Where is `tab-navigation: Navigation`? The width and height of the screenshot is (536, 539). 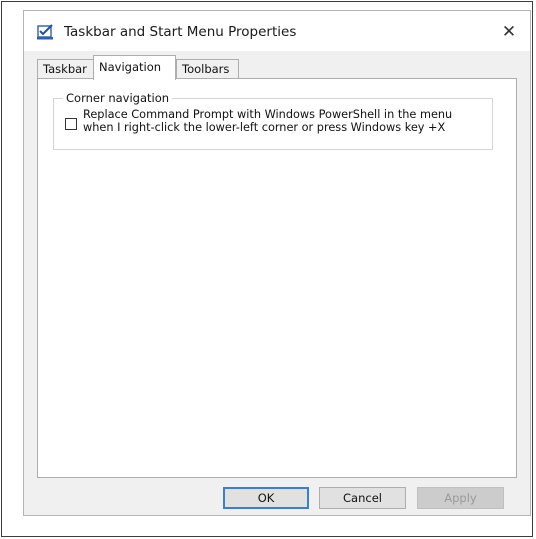
tab-navigation: Navigation is located at coordinates (134, 67).